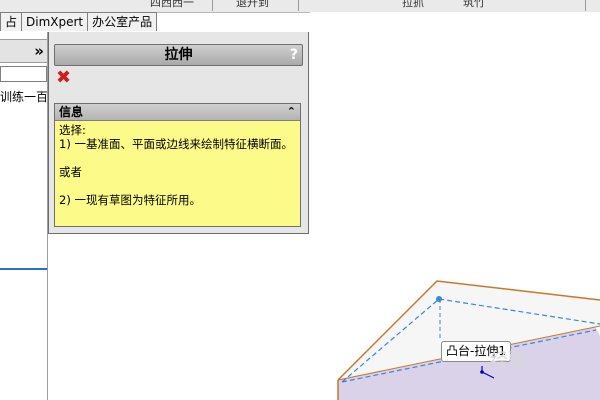  What do you see at coordinates (72, 130) in the screenshot?
I see `info-line: 选择:` at bounding box center [72, 130].